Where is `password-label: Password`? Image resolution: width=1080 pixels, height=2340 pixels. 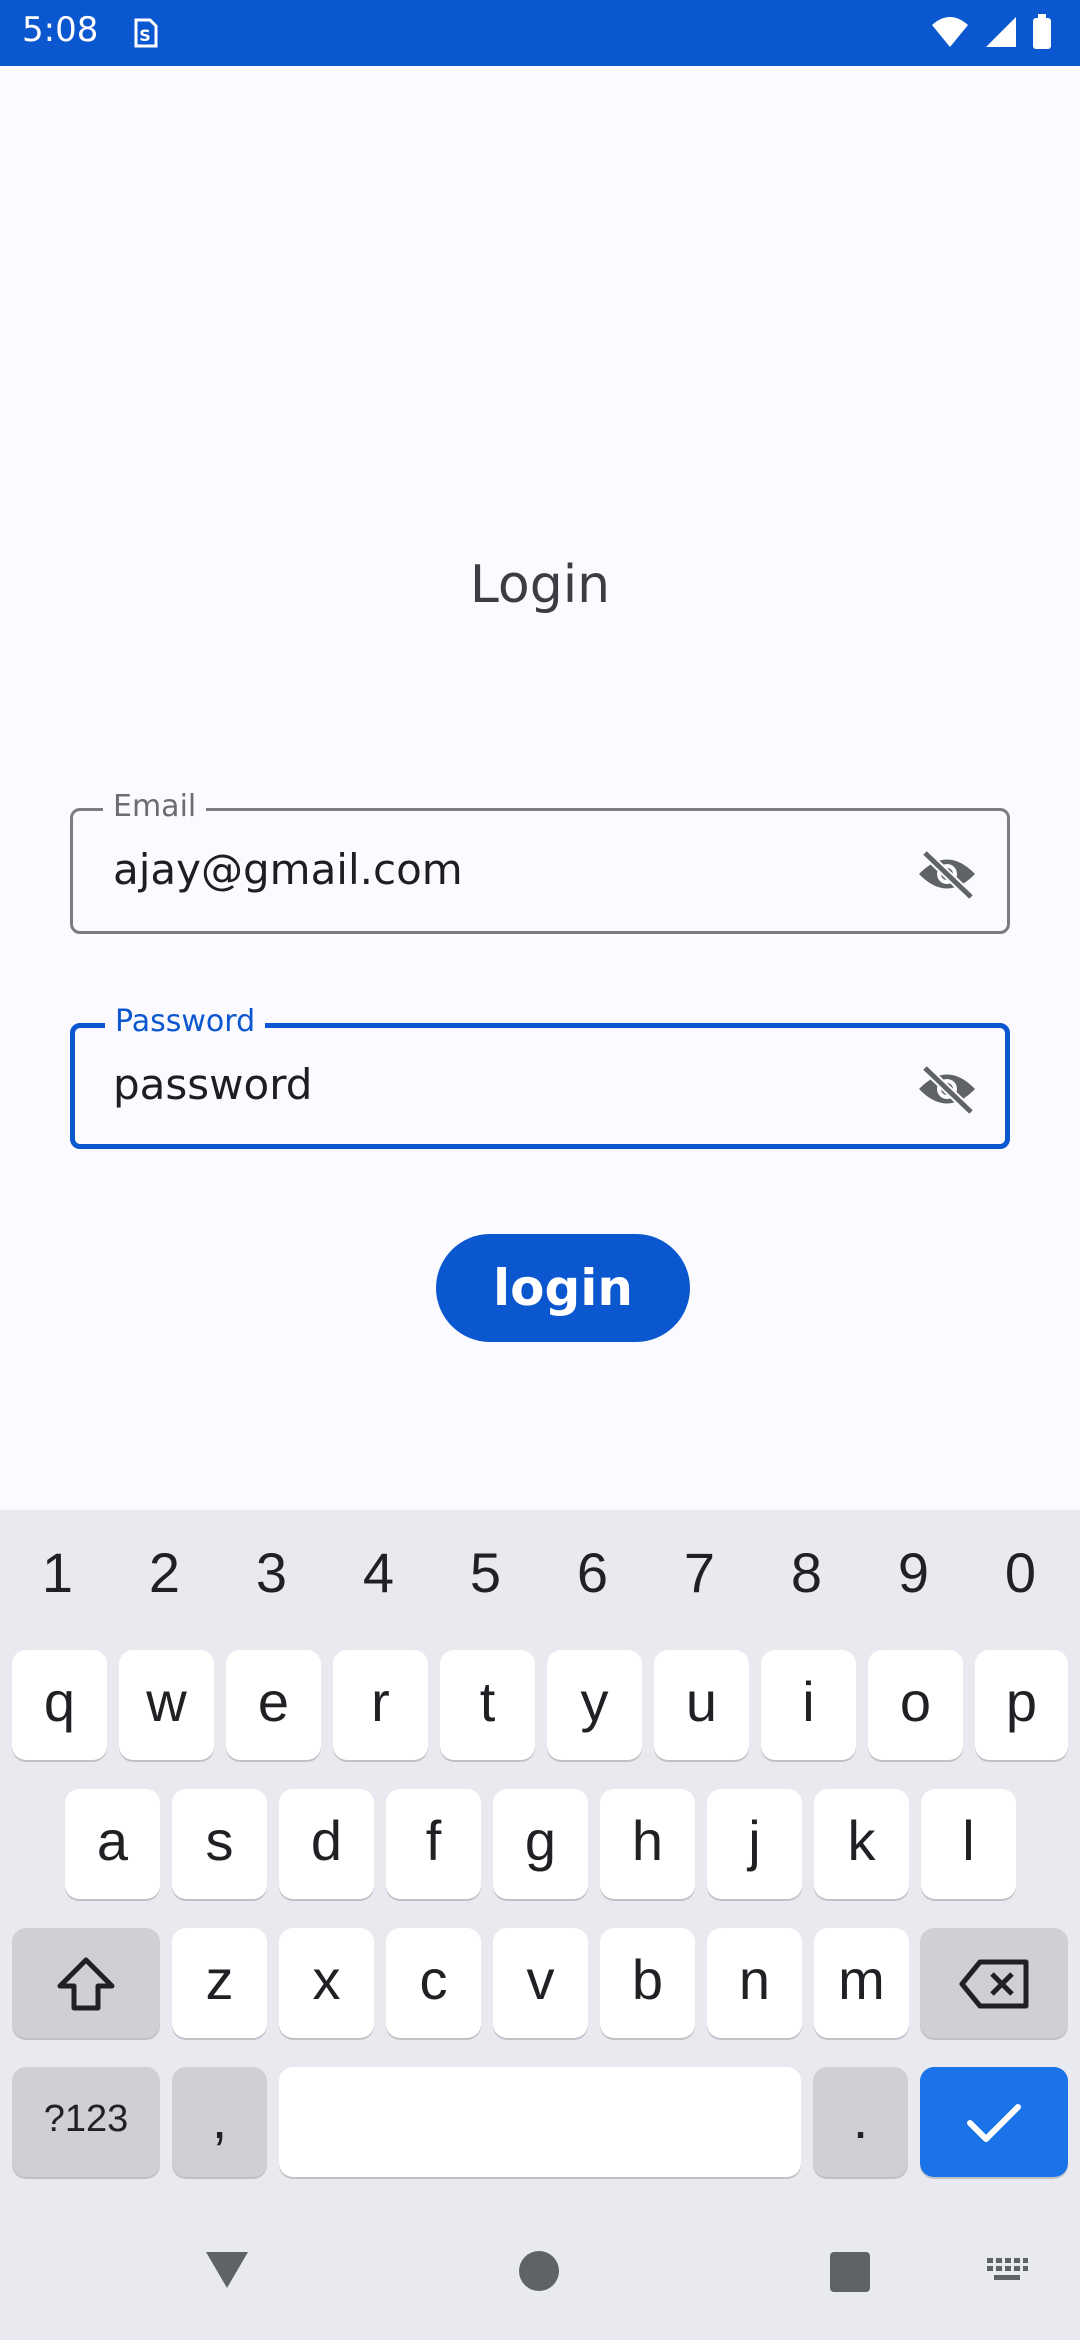 password-label: Password is located at coordinates (185, 1022).